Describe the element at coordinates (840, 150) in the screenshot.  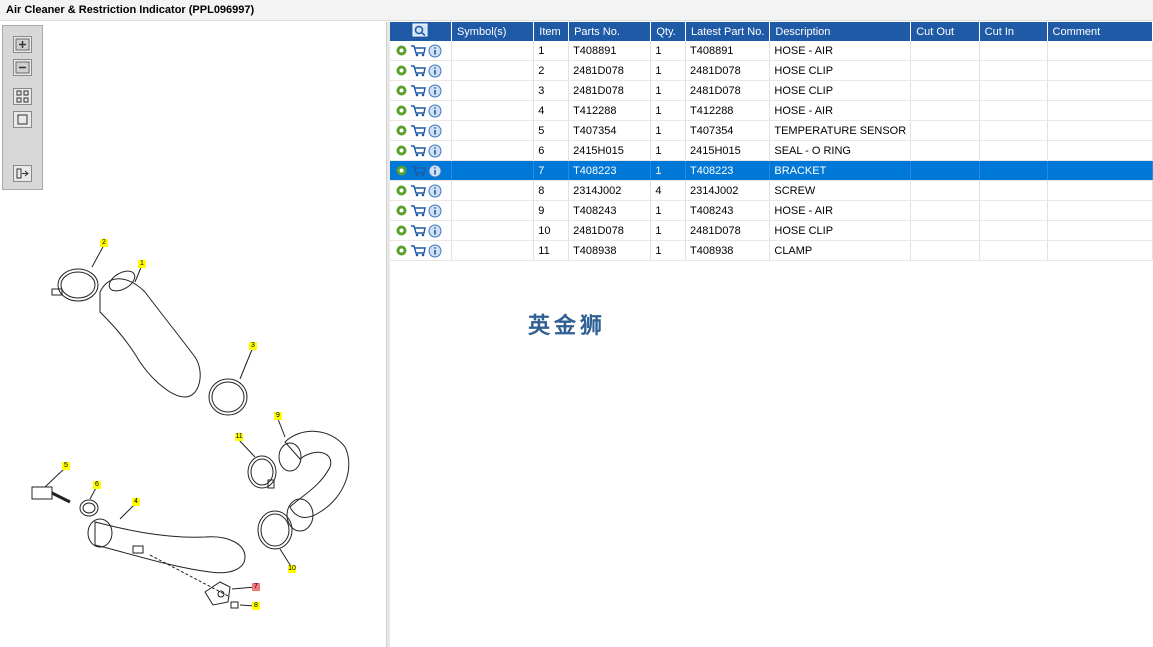
I see `cell-description: SEAL - O RING` at that location.